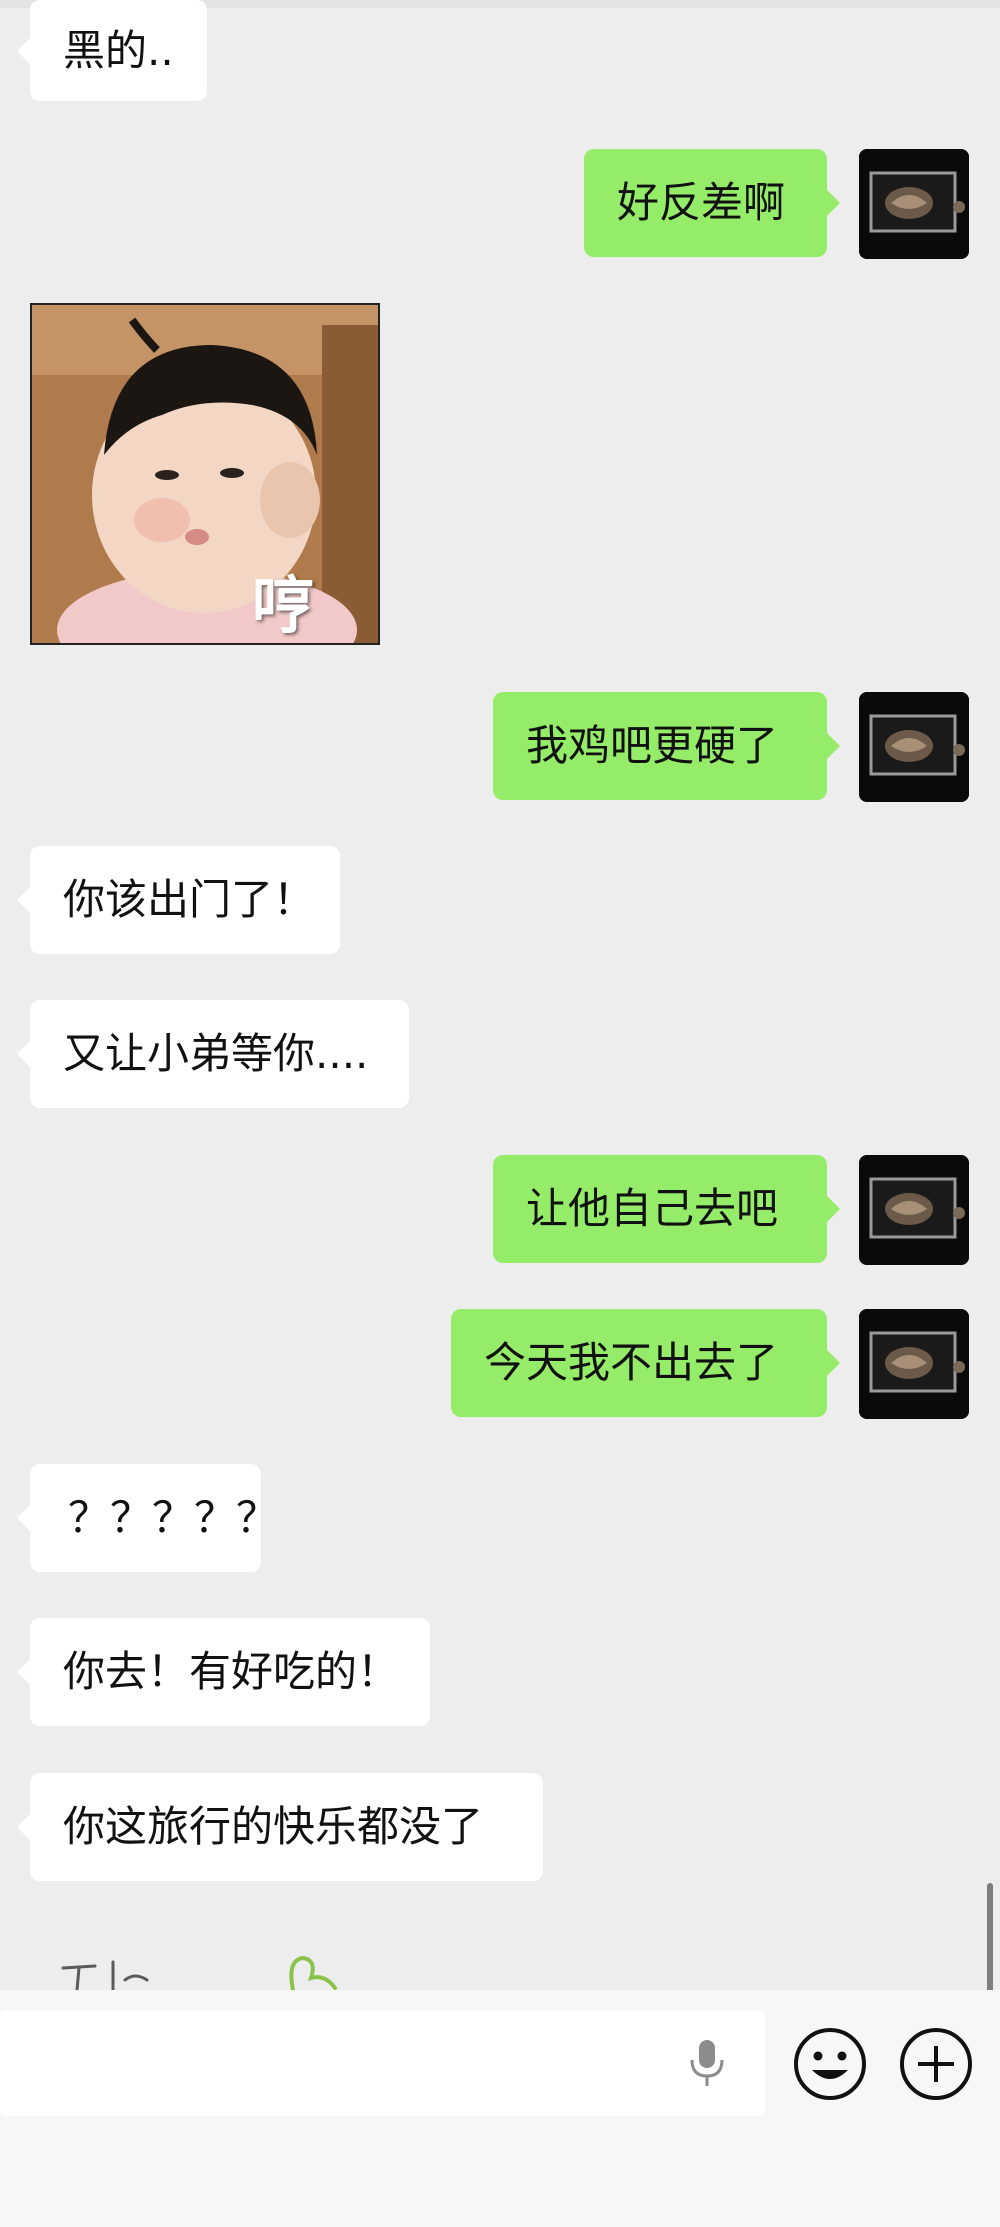  What do you see at coordinates (652, 1208) in the screenshot?
I see `message-text: 让他自己去吧` at bounding box center [652, 1208].